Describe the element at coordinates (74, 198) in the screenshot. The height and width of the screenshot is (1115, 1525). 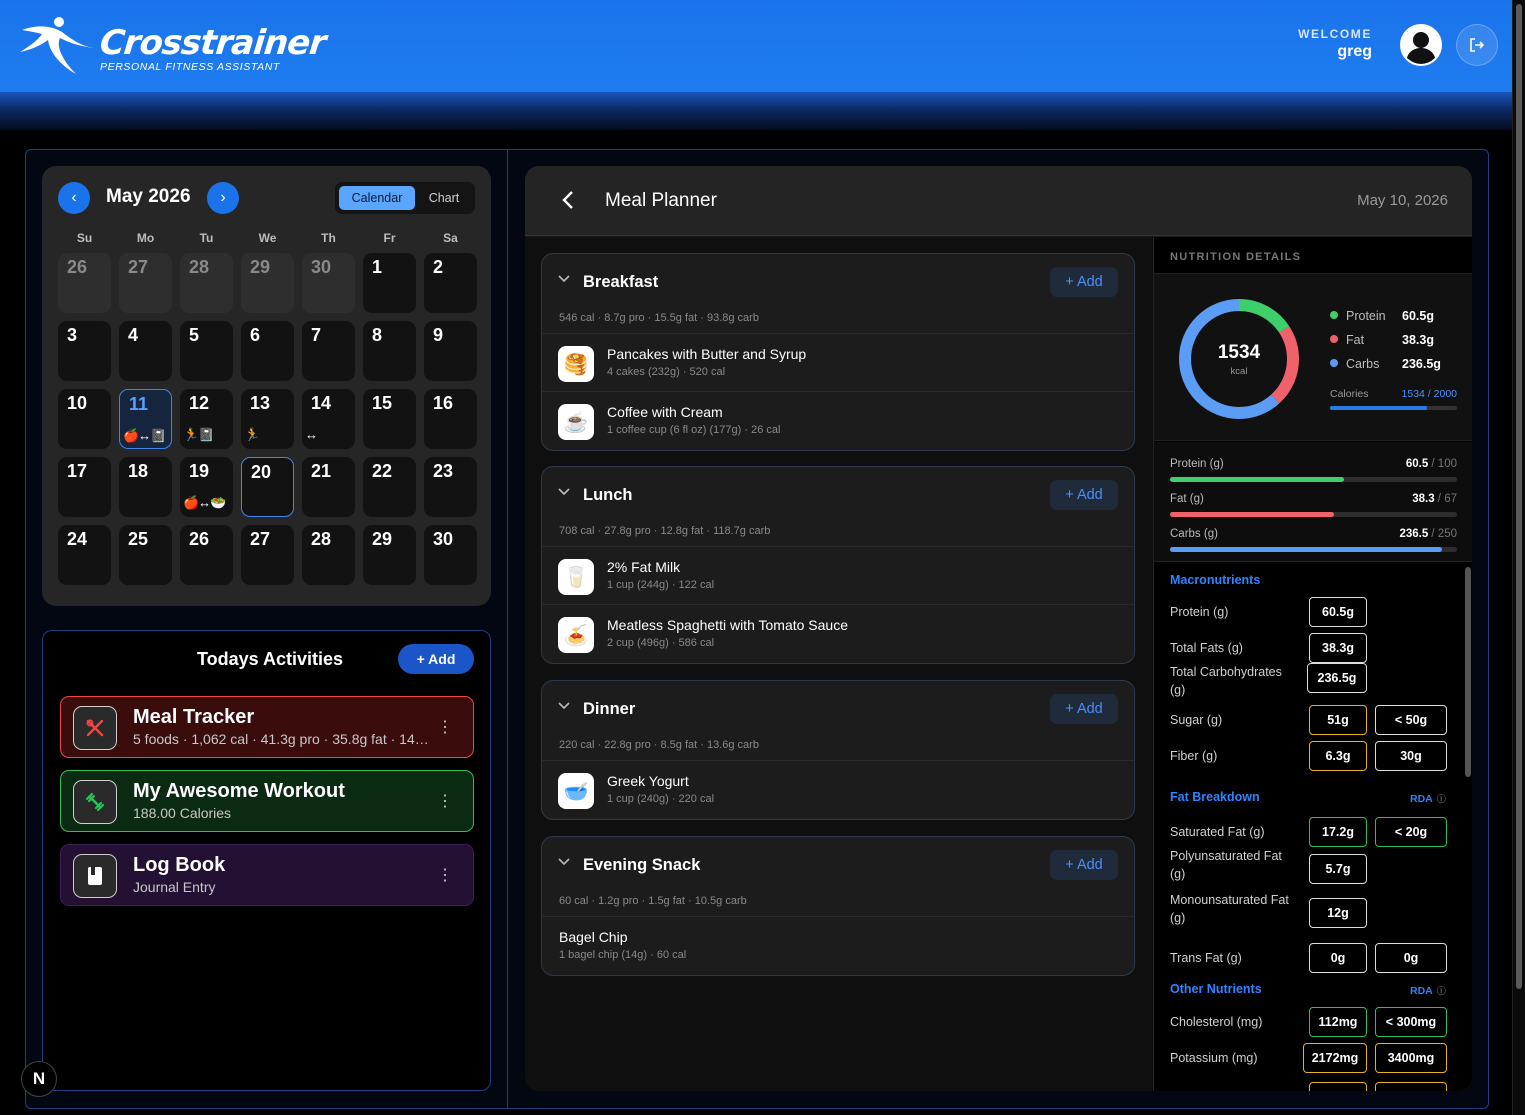
I see `prev-month-button: ‹` at that location.